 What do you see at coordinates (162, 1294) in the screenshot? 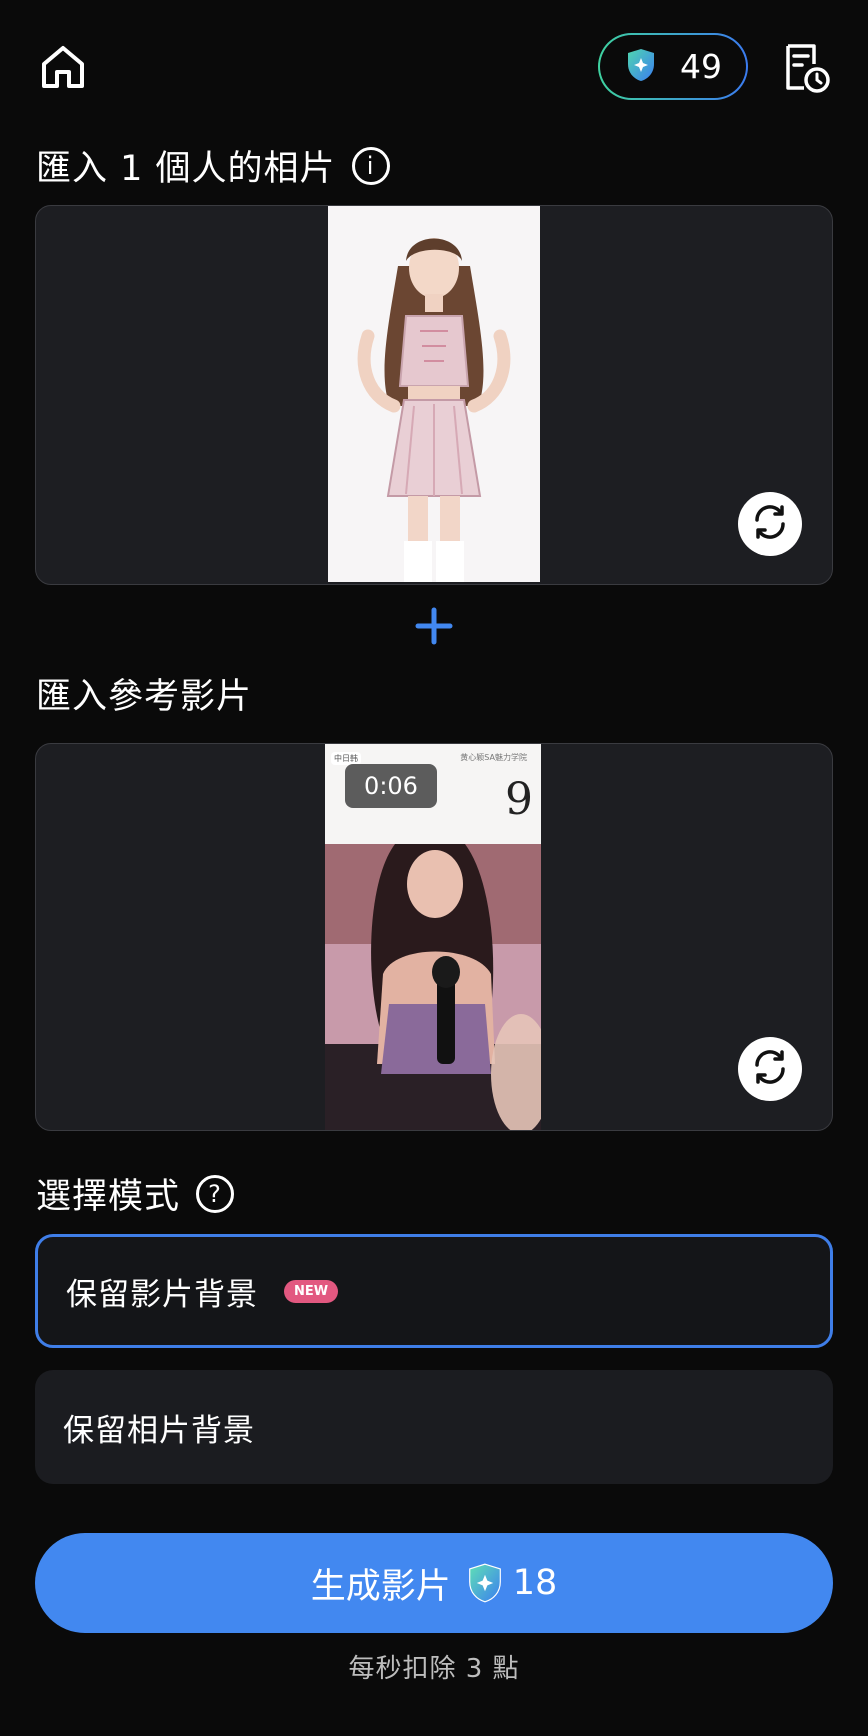
I see `mode-option-label: 保留影片背景` at bounding box center [162, 1294].